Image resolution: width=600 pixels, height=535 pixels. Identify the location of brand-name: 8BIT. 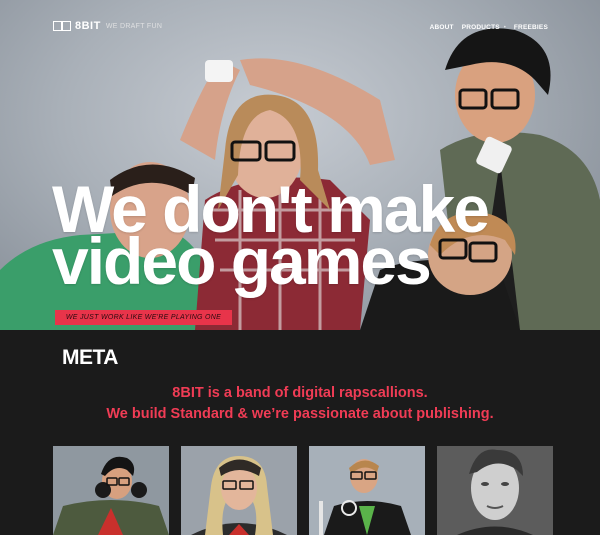
(88, 26).